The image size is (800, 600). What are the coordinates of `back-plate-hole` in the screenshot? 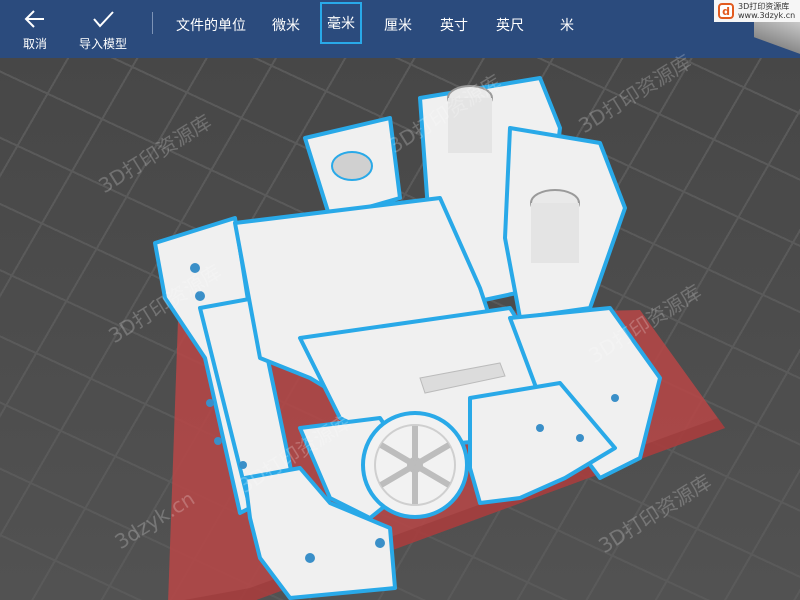 It's located at (352, 166).